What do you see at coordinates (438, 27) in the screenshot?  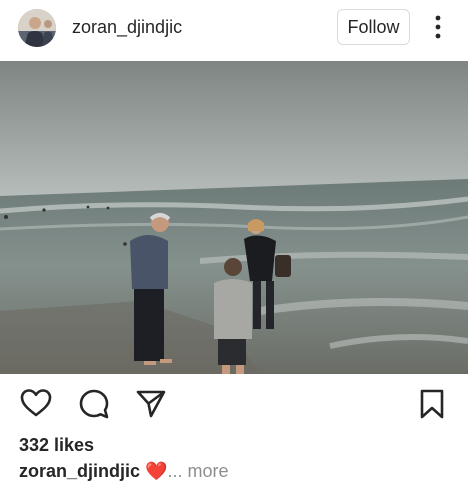 I see `more-options-vertical-icon` at bounding box center [438, 27].